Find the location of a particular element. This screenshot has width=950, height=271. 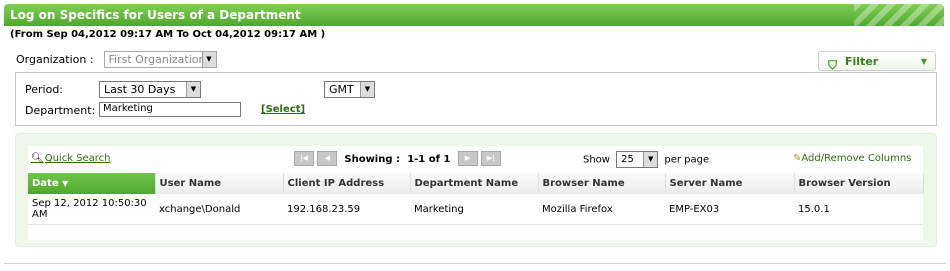

bottom-divider is located at coordinates (475, 263).